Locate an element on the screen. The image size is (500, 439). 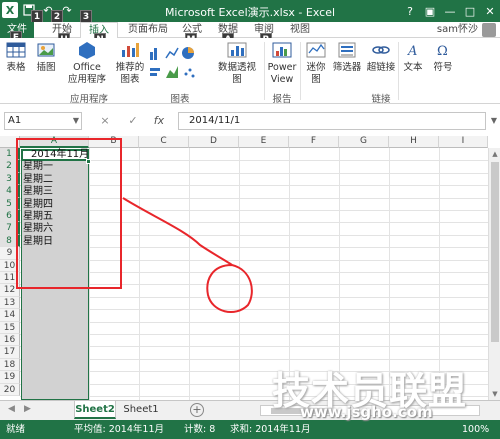
cell-a3: 星期二 is located at coordinates (38, 180).